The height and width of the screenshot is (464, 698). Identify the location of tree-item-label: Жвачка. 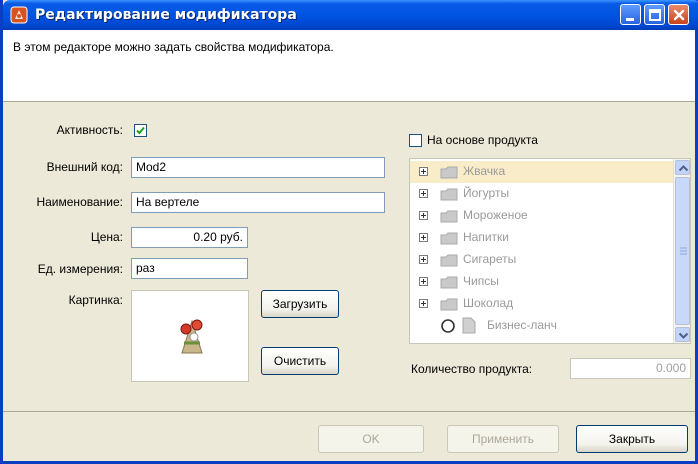
(484, 171).